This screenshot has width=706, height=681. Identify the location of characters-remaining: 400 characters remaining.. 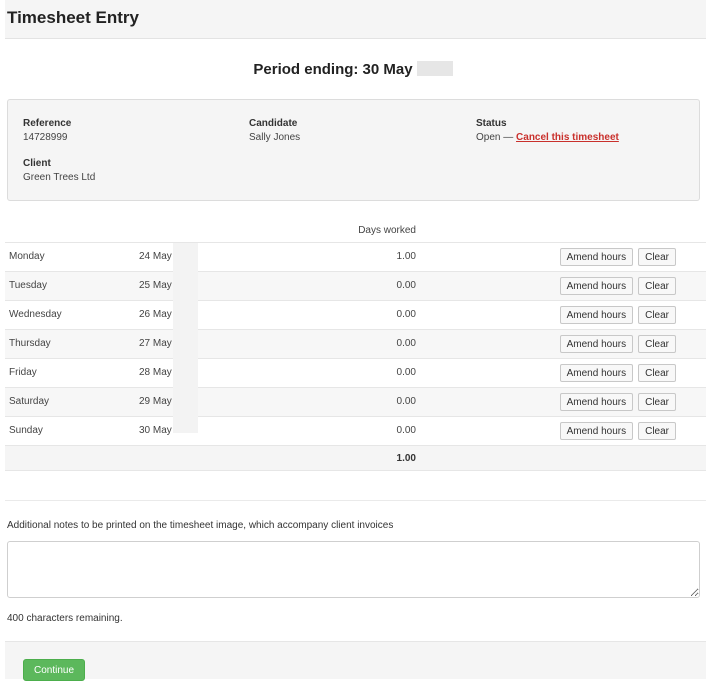
(65, 618).